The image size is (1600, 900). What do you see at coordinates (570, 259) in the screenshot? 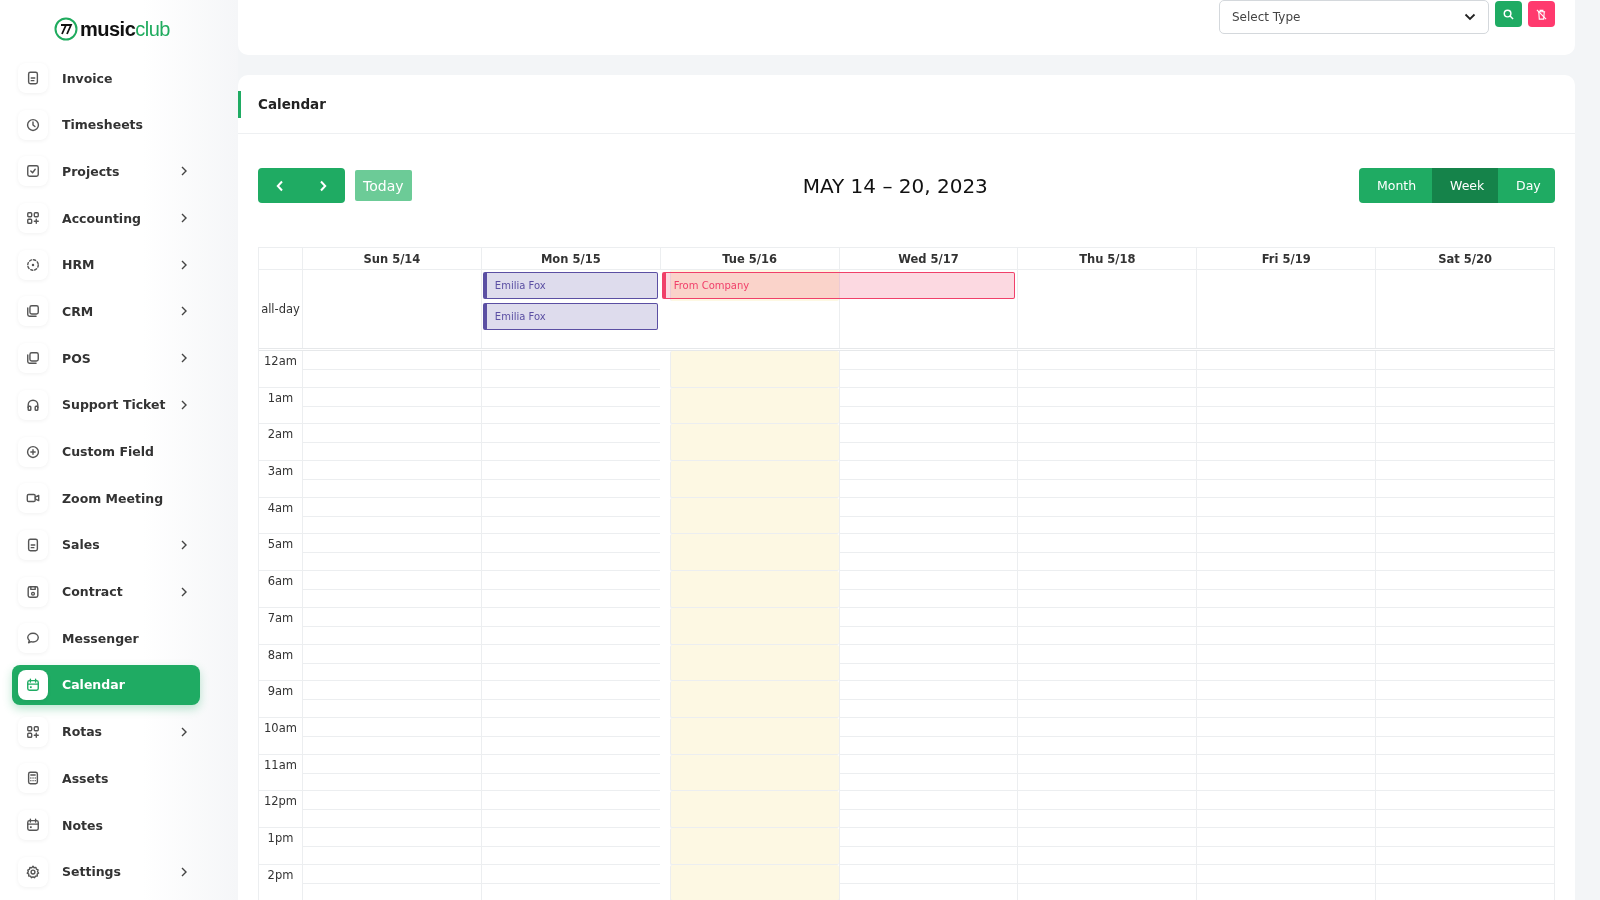
I see `day-header: Mon 5/15` at bounding box center [570, 259].